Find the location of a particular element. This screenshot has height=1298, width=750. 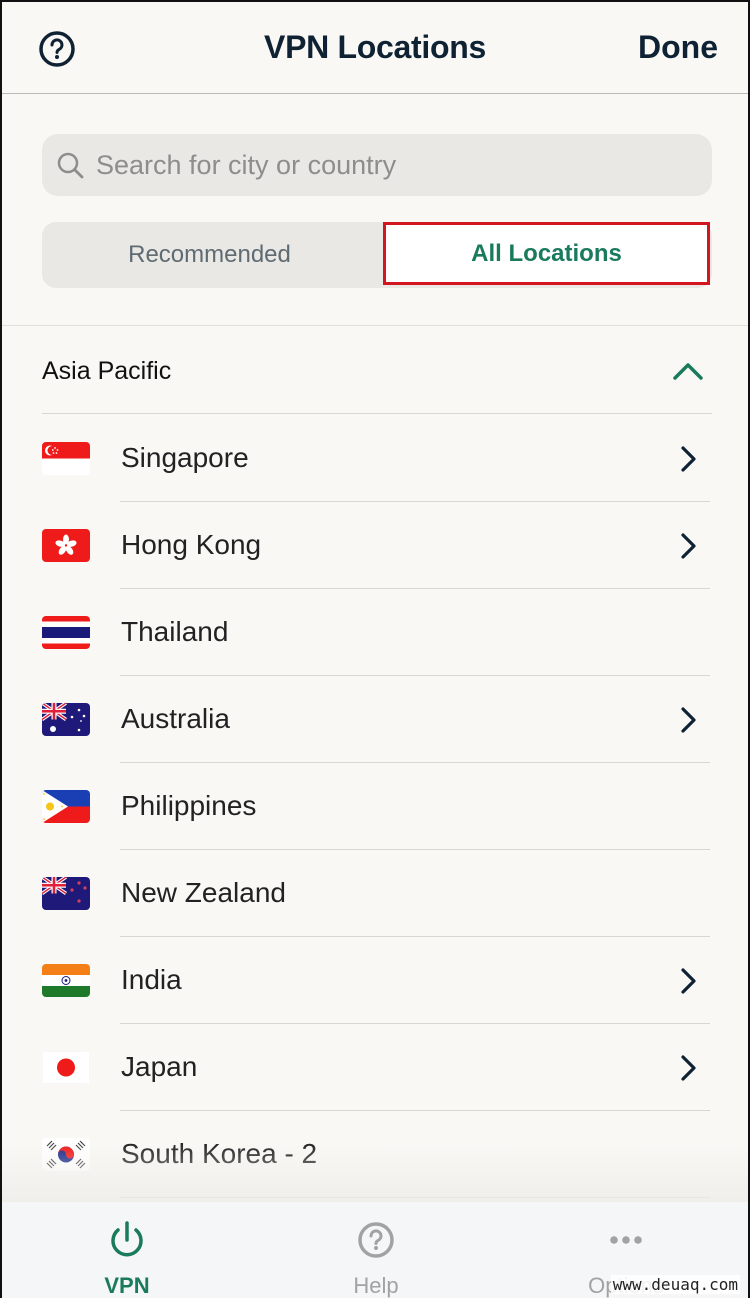

location-name: Thailand is located at coordinates (175, 631).